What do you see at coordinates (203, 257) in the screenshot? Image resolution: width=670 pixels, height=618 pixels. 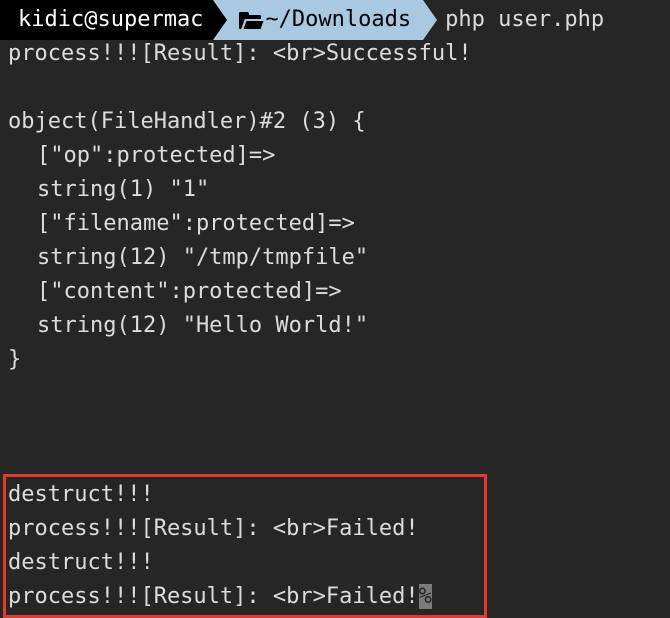 I see `output-line-filename-value: string(12) "/tmp/tmpfile"` at bounding box center [203, 257].